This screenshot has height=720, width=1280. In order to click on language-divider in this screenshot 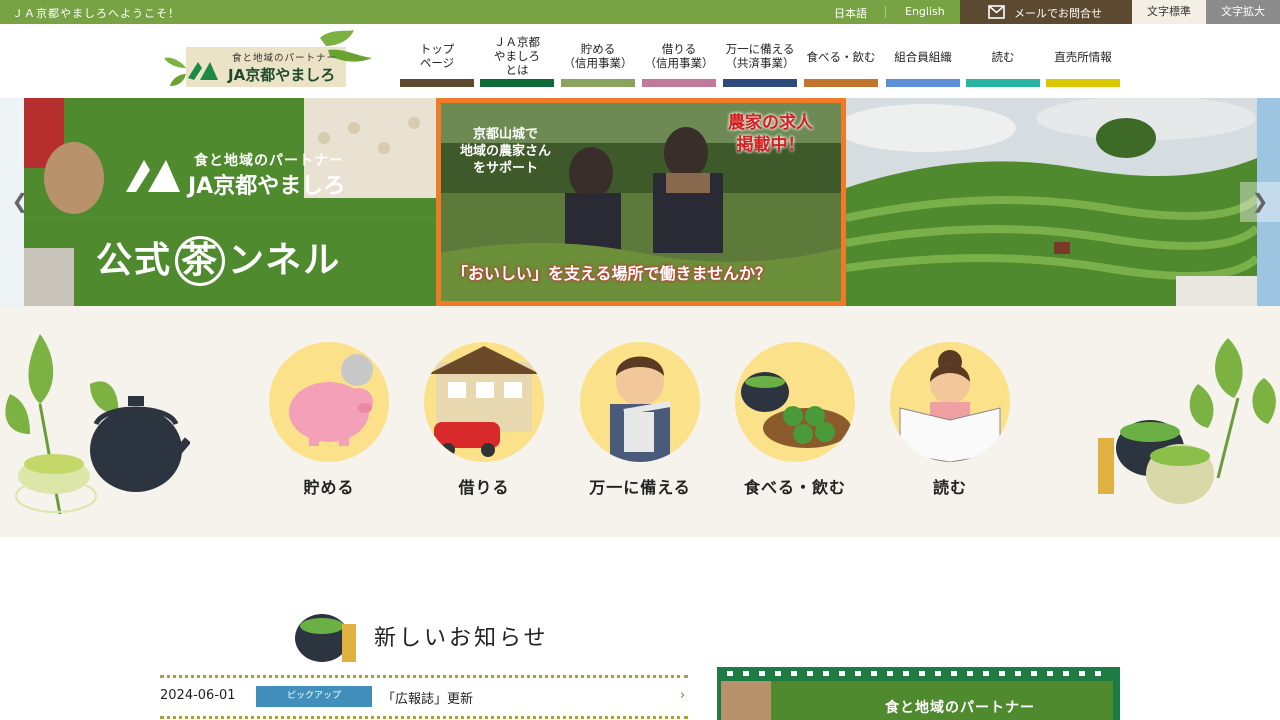, I will do `click(885, 12)`.